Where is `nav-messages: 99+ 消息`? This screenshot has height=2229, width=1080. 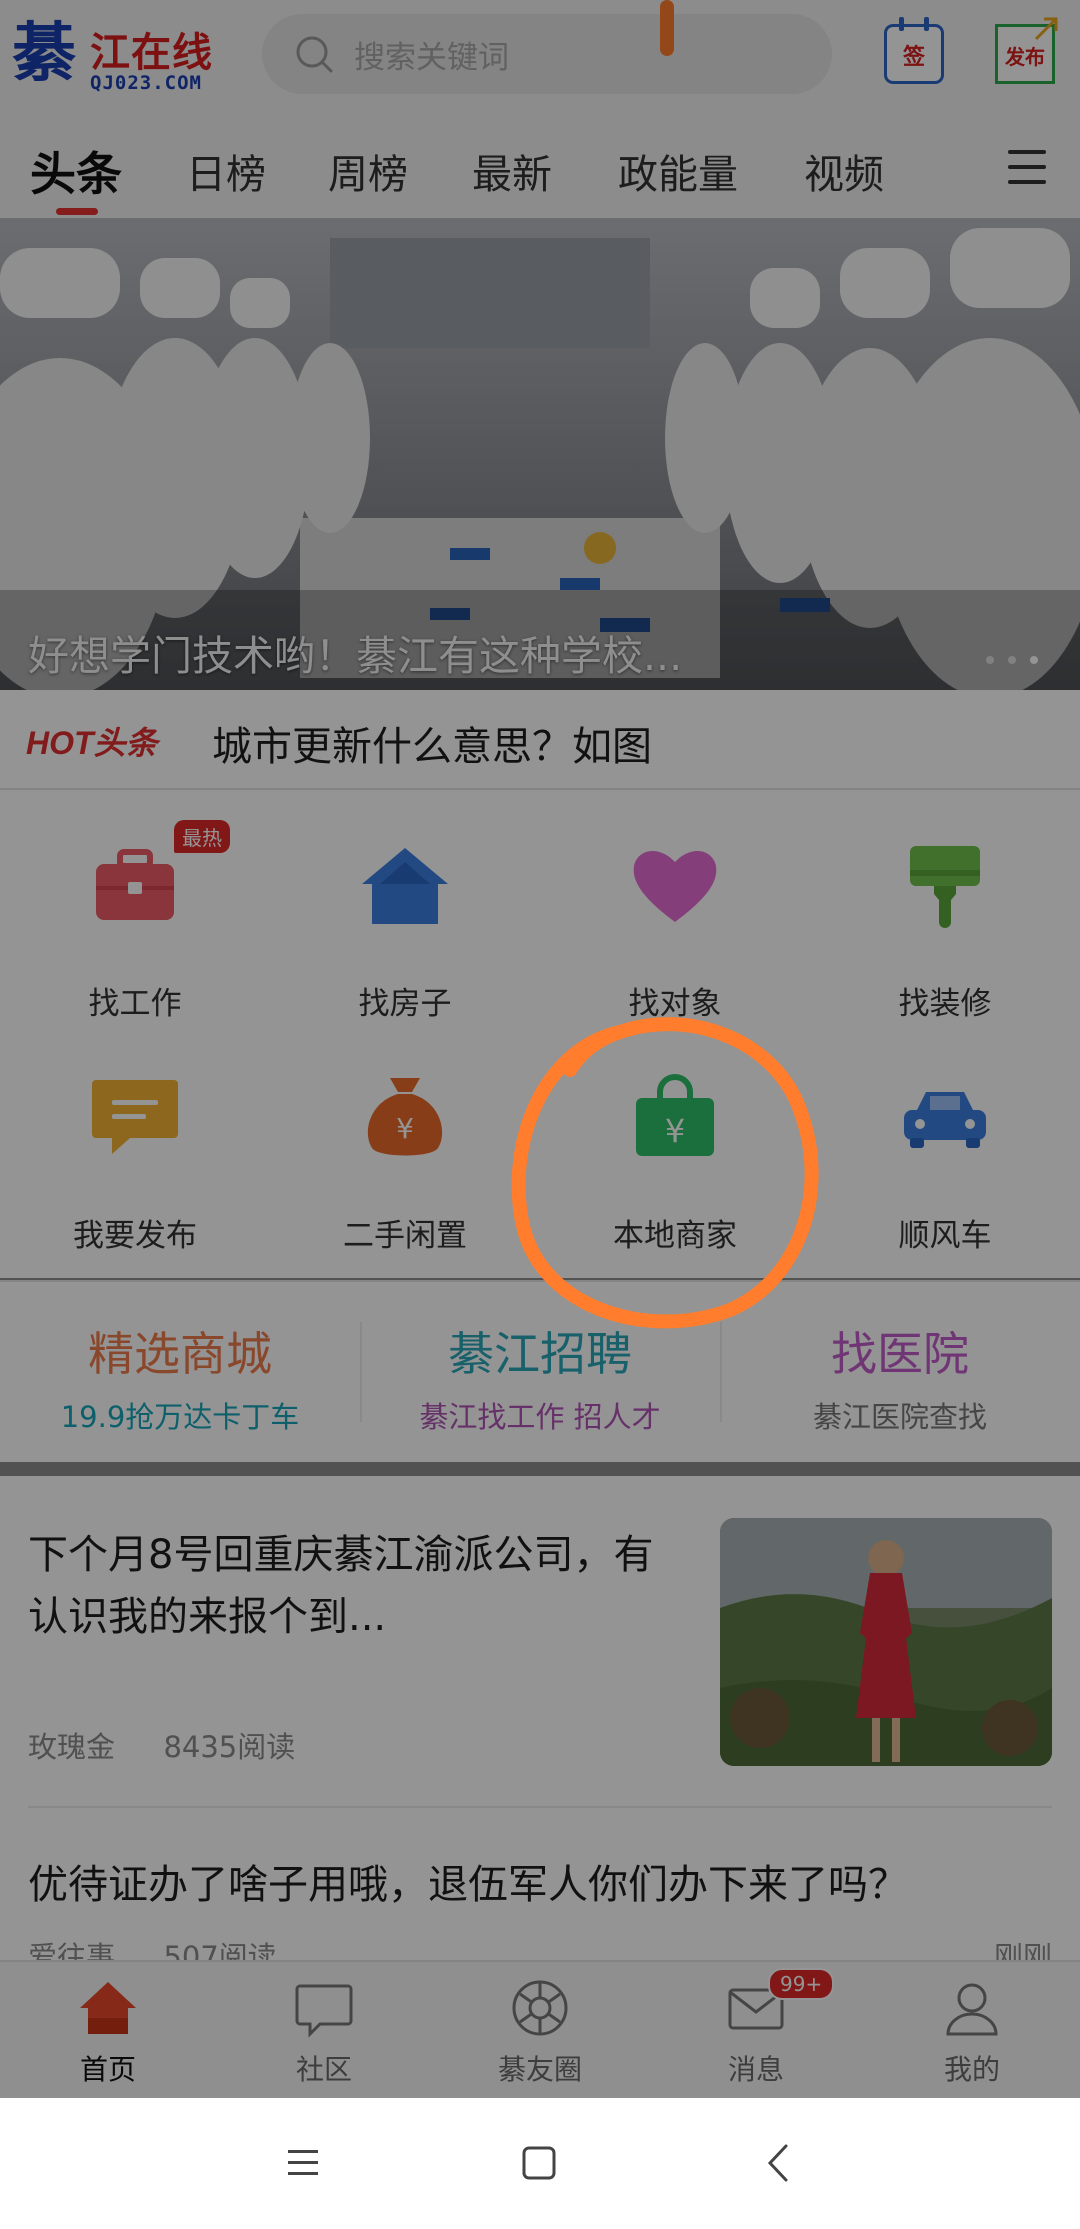 nav-messages: 99+ 消息 is located at coordinates (756, 2031).